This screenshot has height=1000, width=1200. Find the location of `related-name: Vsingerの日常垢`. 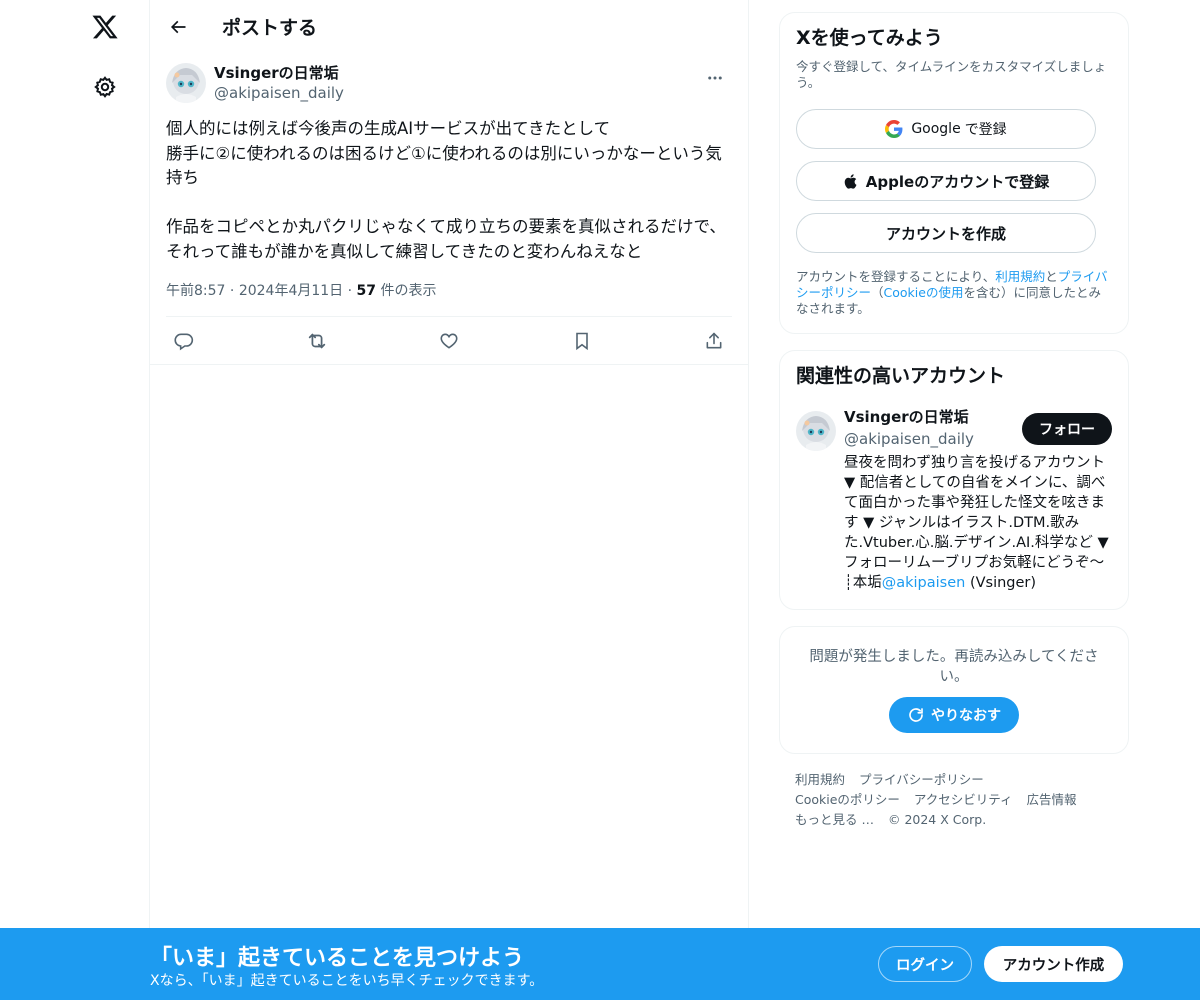

related-name: Vsingerの日常垢 is located at coordinates (909, 417).